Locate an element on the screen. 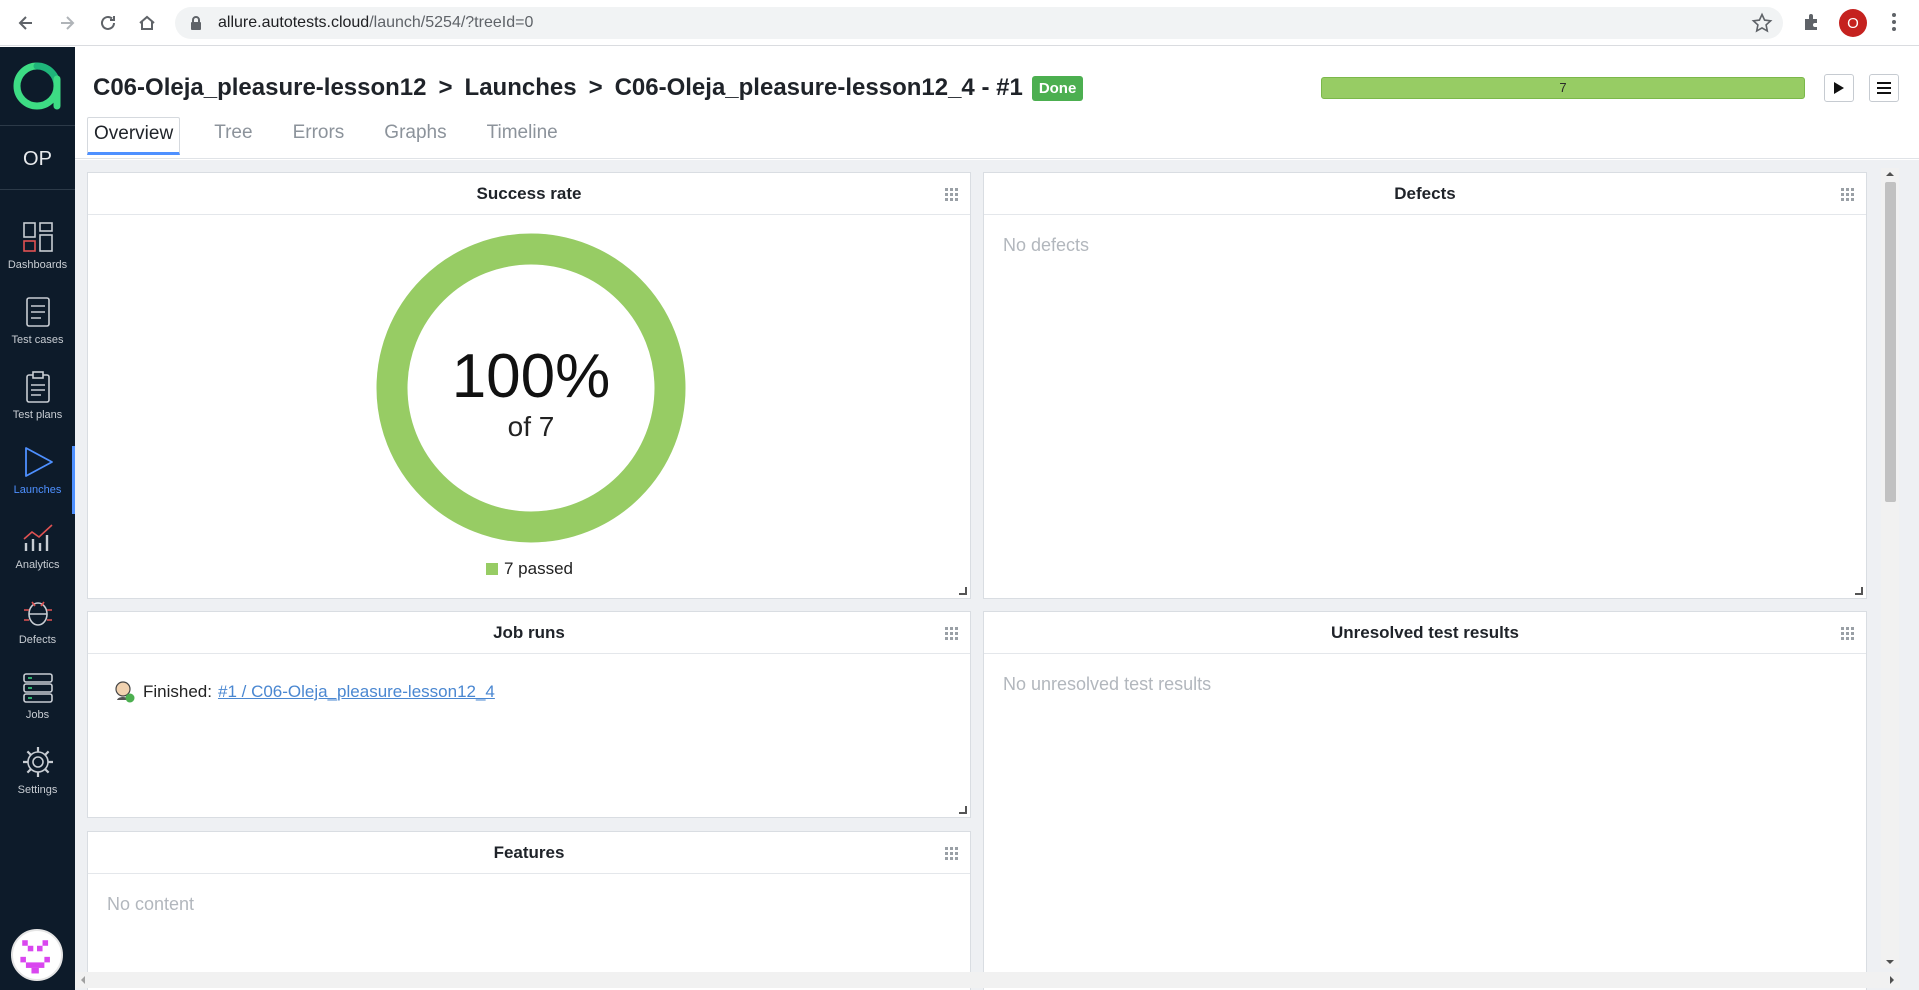  sidebar-item-settings: Settings is located at coordinates (37, 780).